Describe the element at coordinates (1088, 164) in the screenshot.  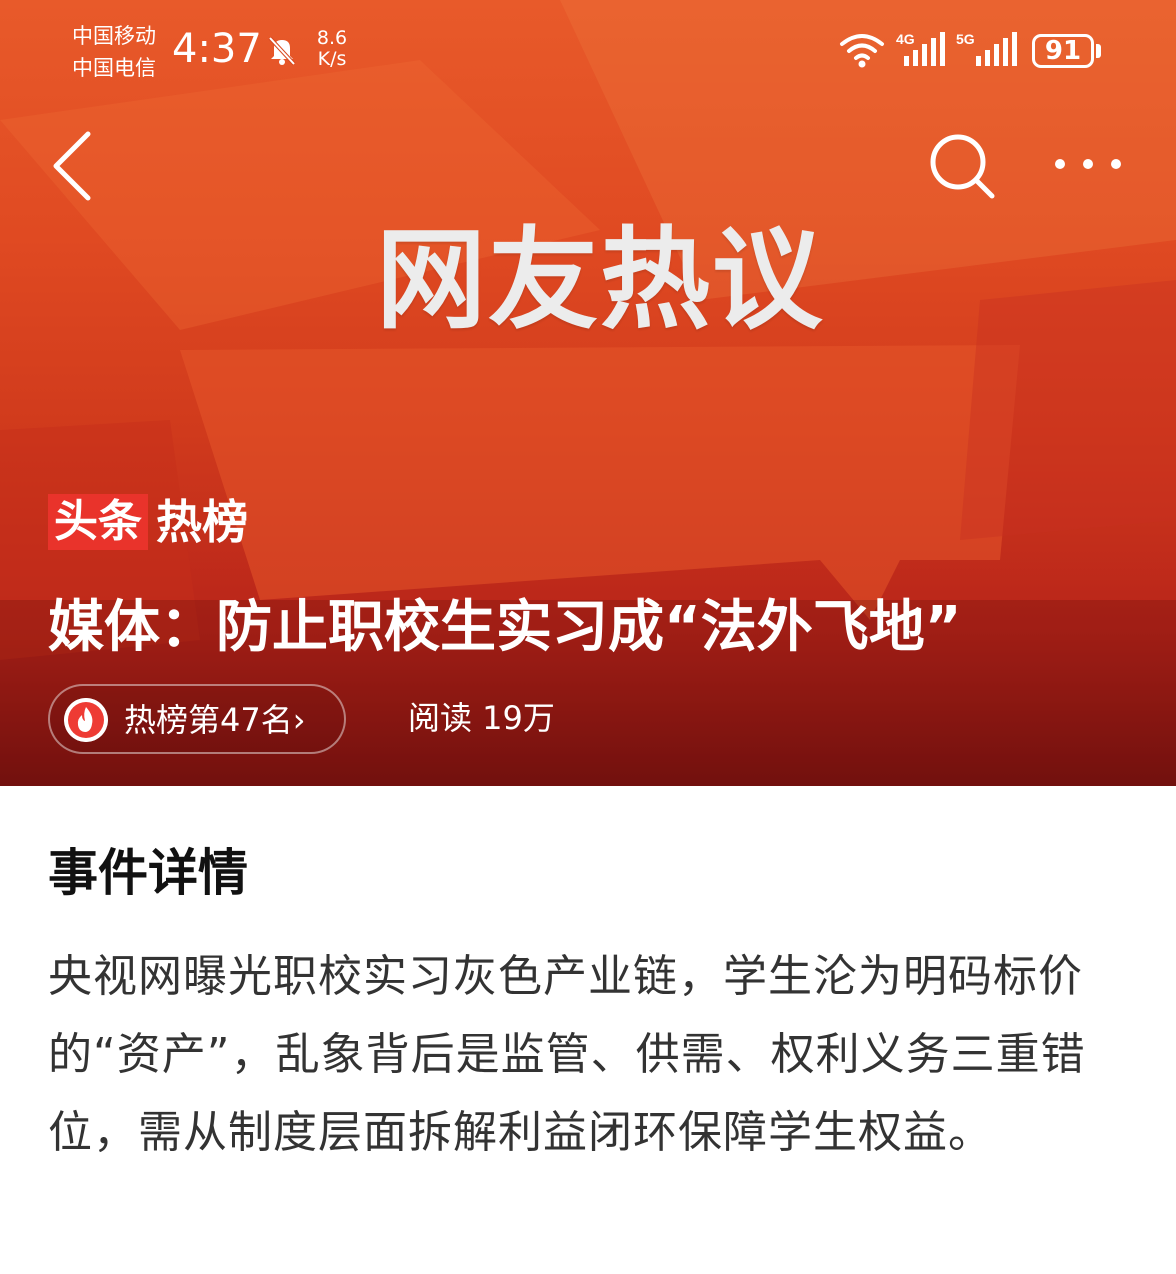
I see `more-dots-icon` at that location.